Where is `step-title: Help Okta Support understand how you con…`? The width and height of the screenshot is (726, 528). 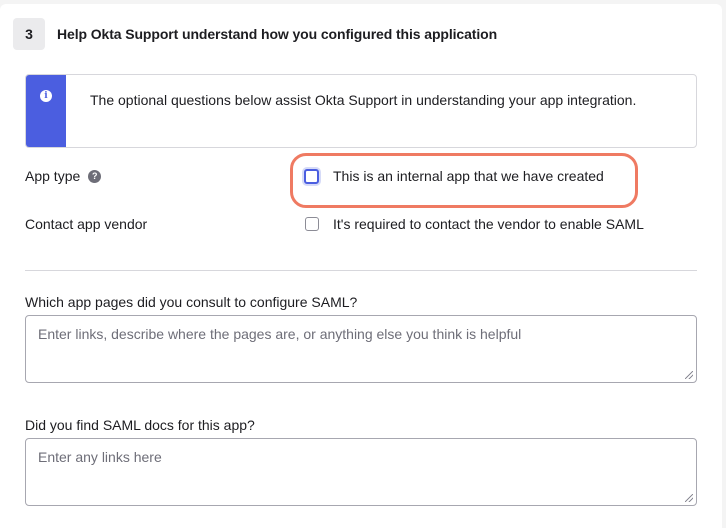 step-title: Help Okta Support understand how you con… is located at coordinates (277, 34).